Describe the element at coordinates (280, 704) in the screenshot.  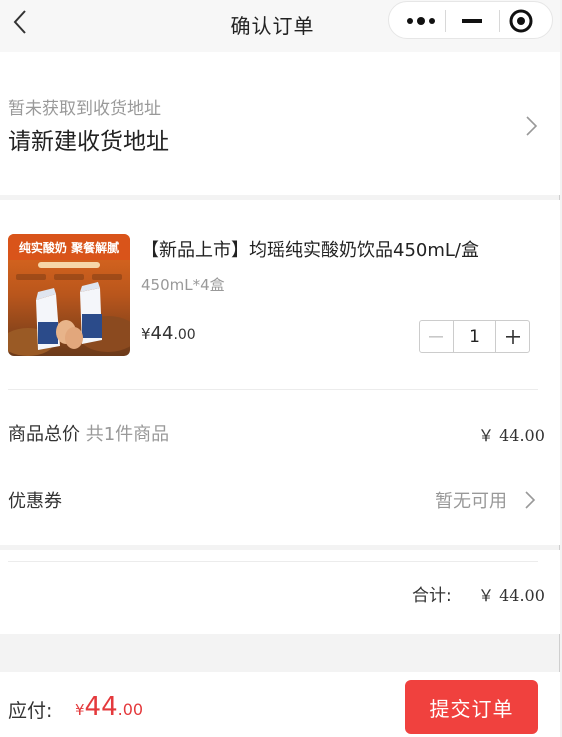
I see `checkout-bar: 应付: ¥44.00 提交订单` at that location.